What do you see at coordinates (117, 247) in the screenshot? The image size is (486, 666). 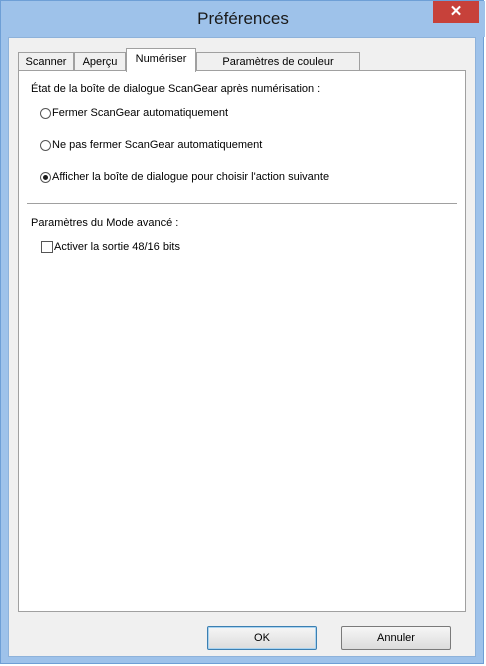 I see `checkbox-label: Activer la sortie 48/16 bits` at bounding box center [117, 247].